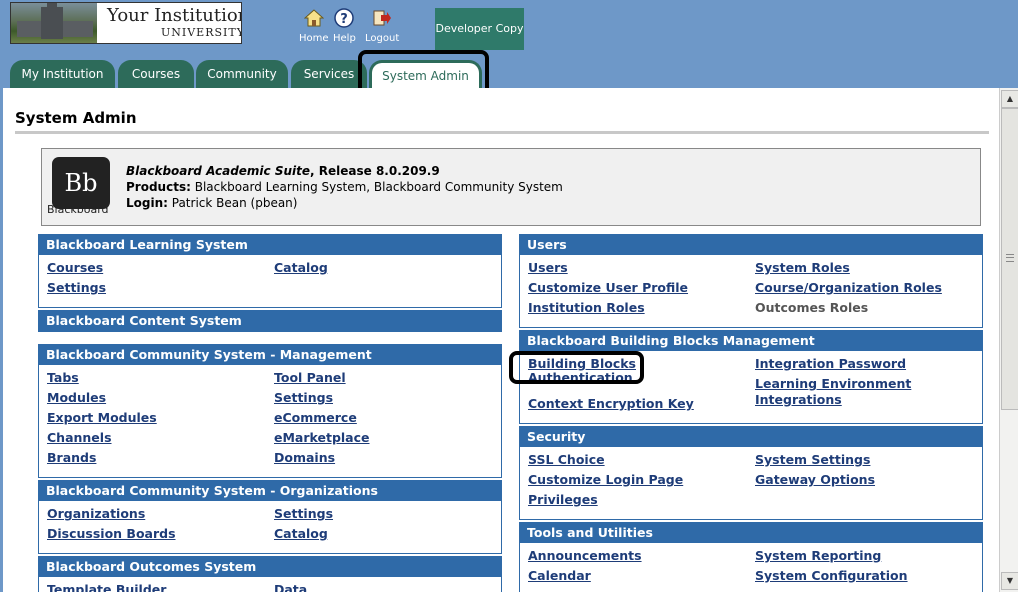 The image size is (1018, 592). Describe the element at coordinates (270, 355) in the screenshot. I see `panel-title: Blackboard Community System - Management` at that location.